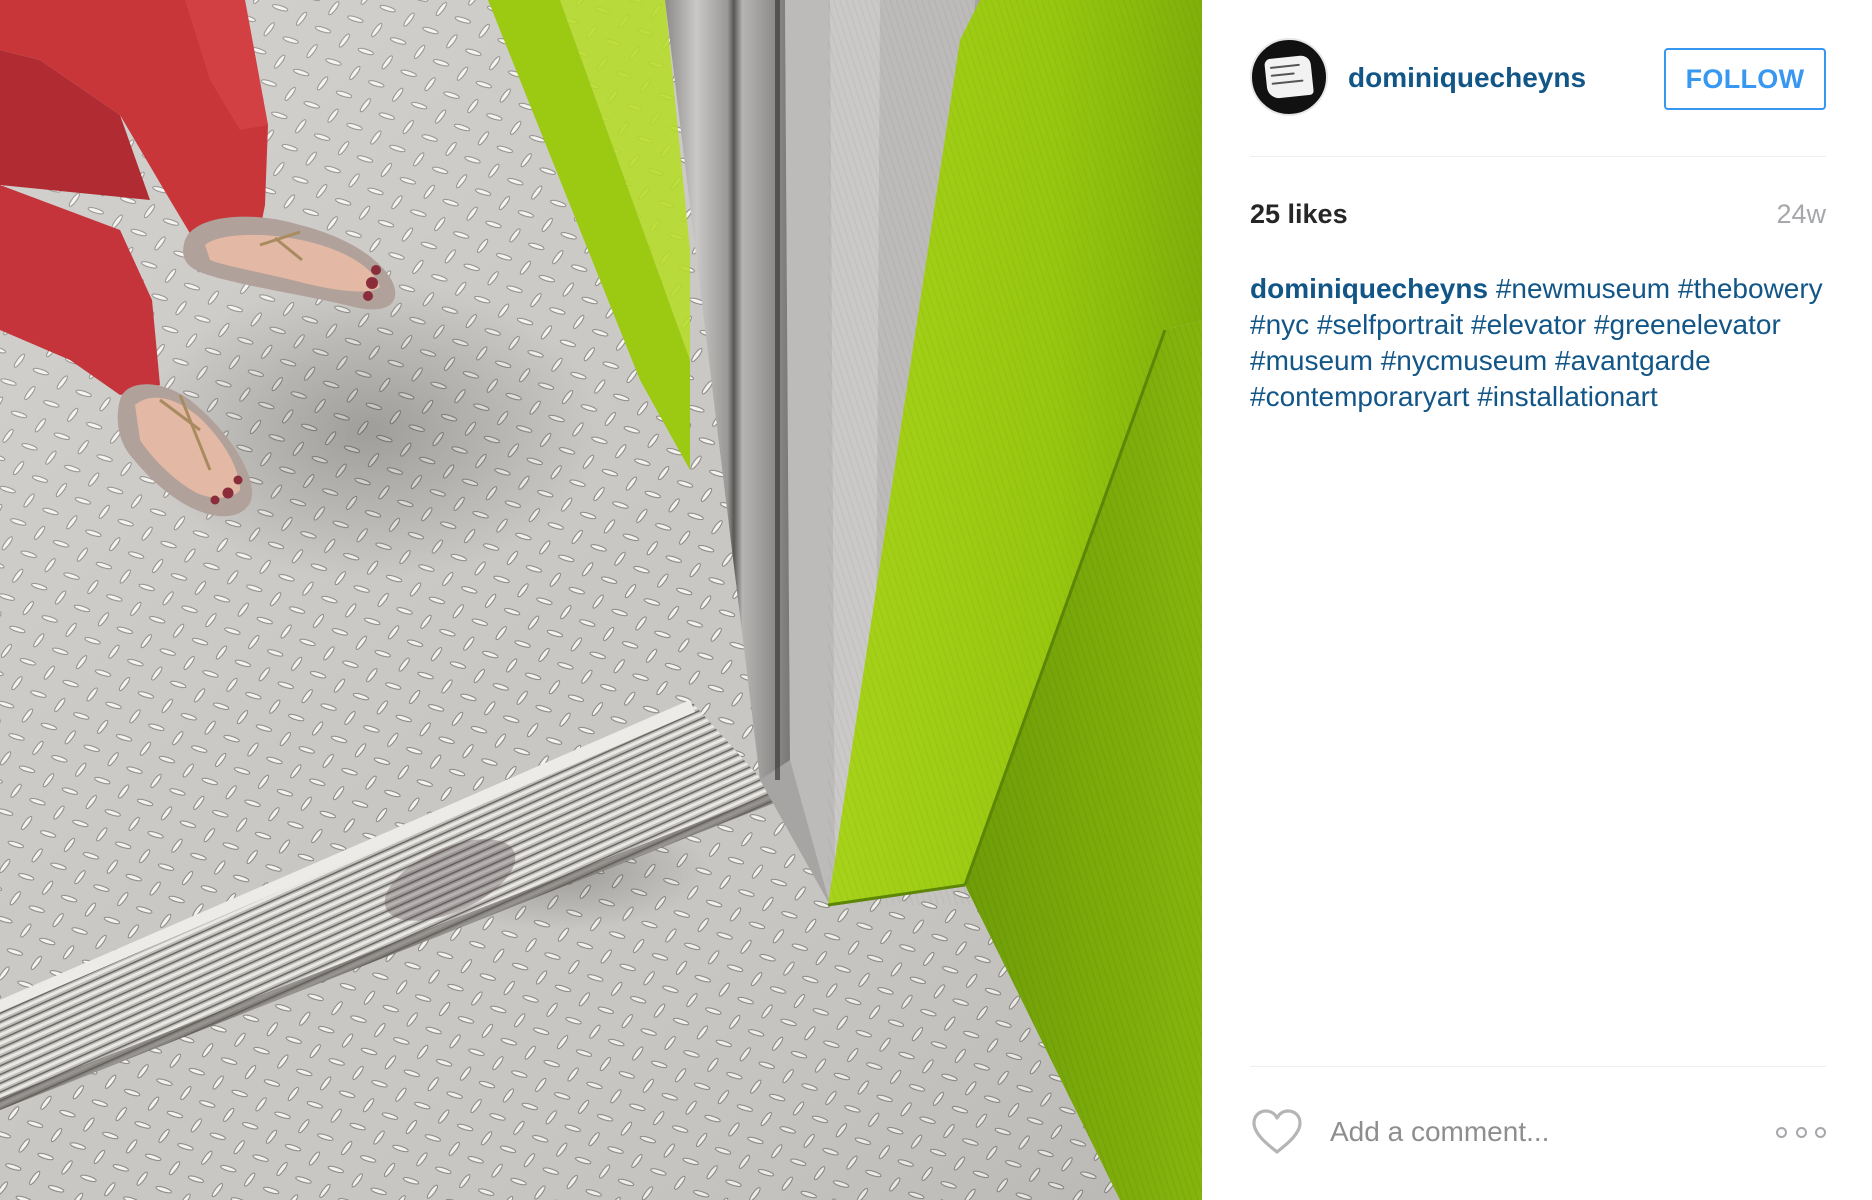 The height and width of the screenshot is (1200, 1872). I want to click on hashtag-link: #selfportrait, so click(1390, 324).